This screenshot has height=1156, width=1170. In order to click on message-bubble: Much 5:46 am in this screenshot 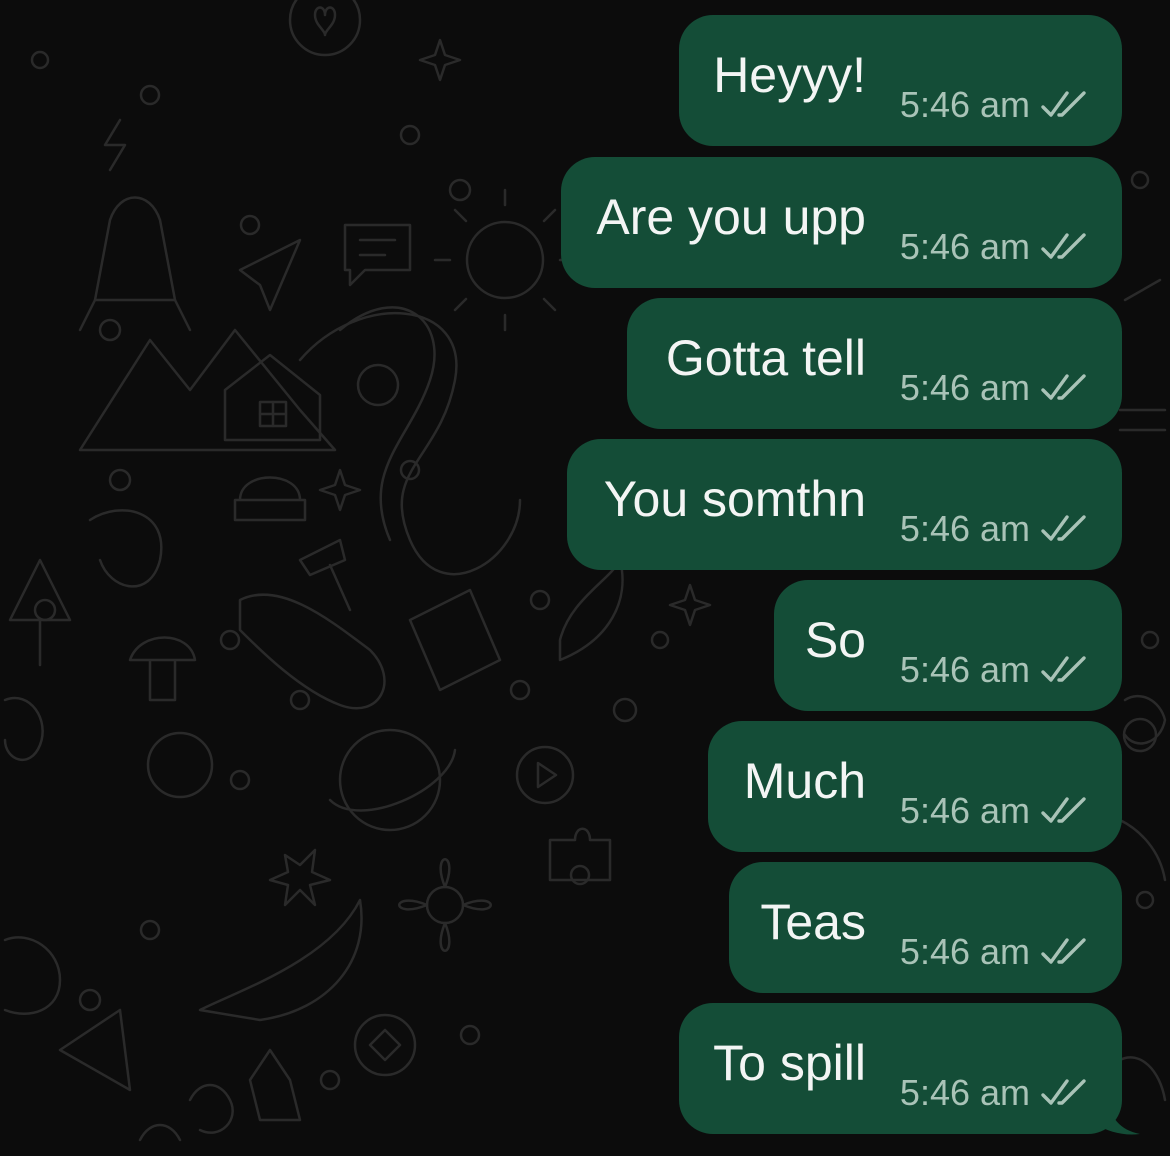, I will do `click(915, 786)`.